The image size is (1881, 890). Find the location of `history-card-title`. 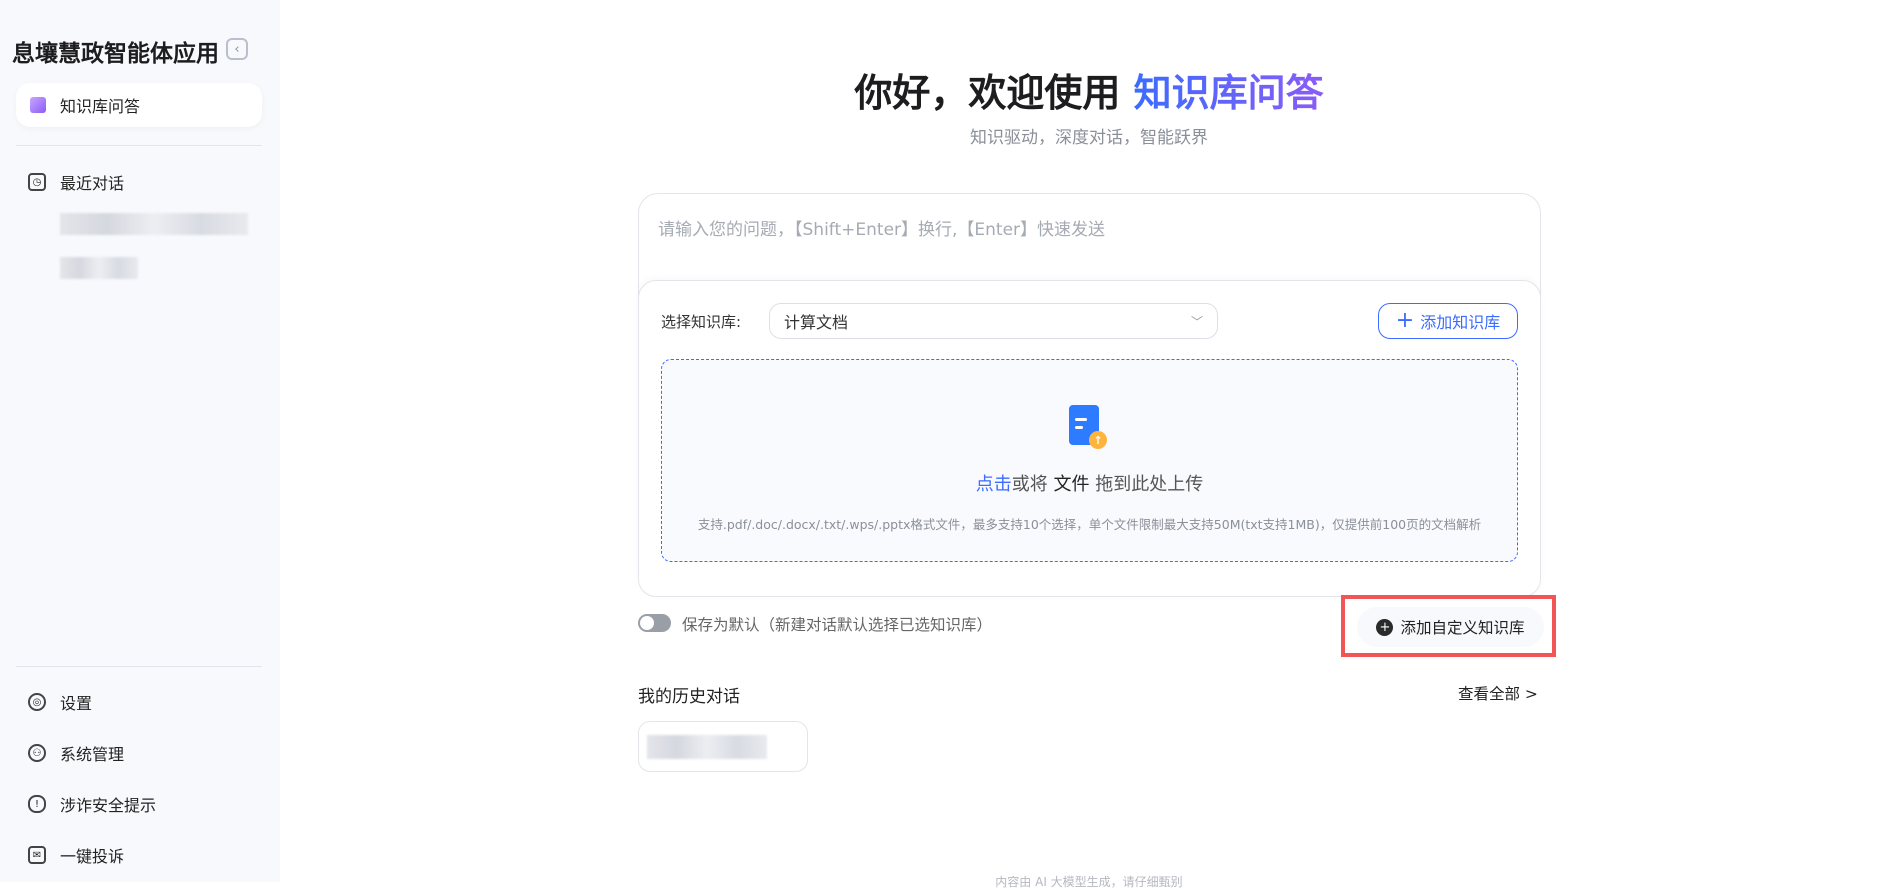

history-card-title is located at coordinates (707, 746).